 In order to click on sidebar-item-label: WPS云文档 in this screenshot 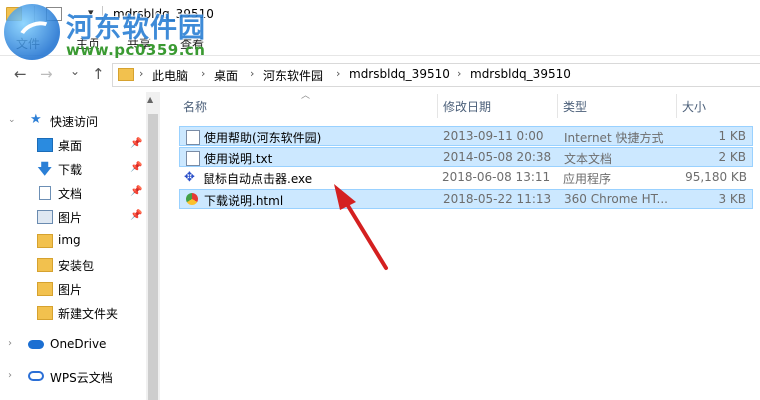, I will do `click(81, 378)`.